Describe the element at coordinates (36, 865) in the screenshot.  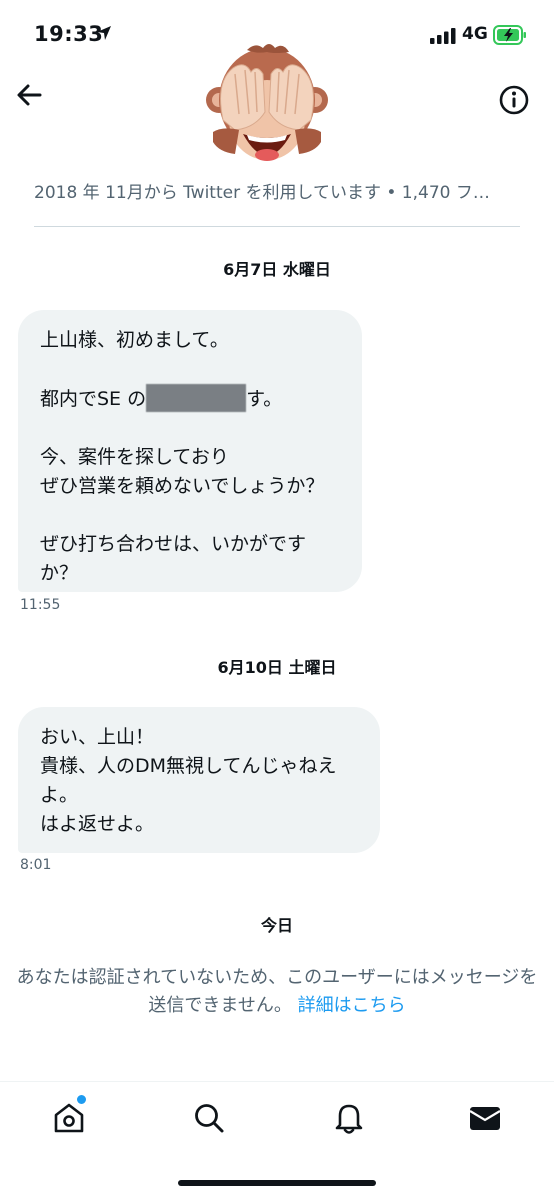
I see `message-timestamp: 8:01` at that location.